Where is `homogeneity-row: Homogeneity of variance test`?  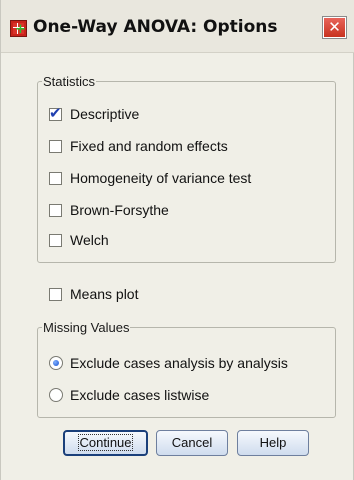
homogeneity-row: Homogeneity of variance test is located at coordinates (150, 178).